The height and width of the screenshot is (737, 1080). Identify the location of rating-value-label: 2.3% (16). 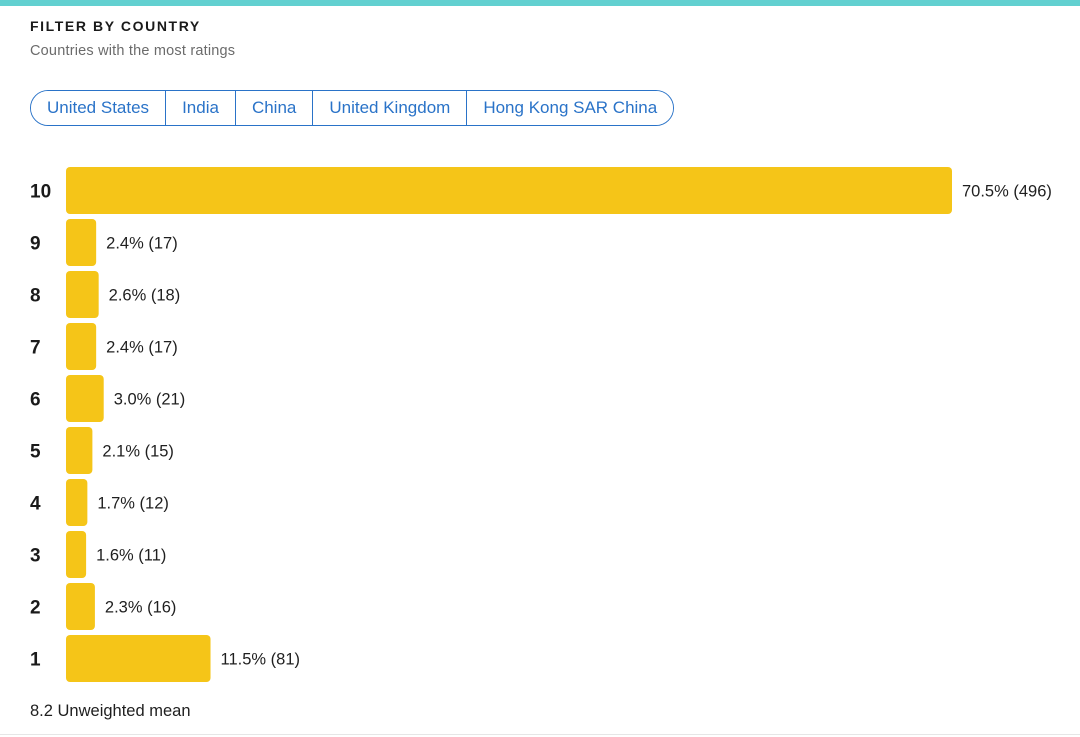
(141, 608).